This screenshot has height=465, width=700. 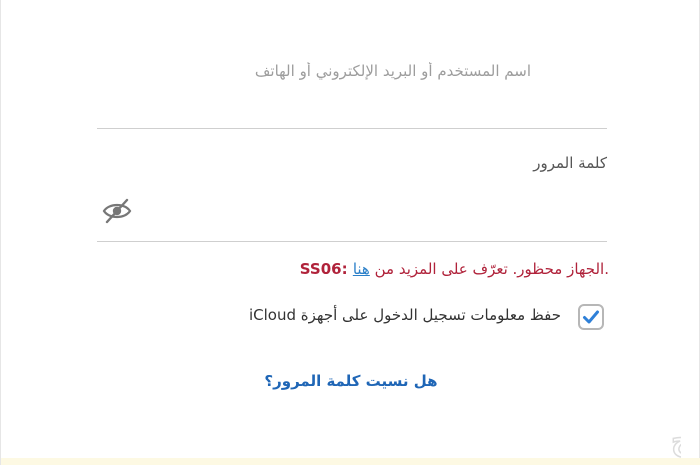 What do you see at coordinates (350, 461) in the screenshot?
I see `bottom-strip` at bounding box center [350, 461].